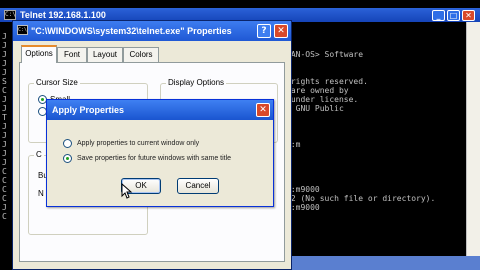  Describe the element at coordinates (57, 83) in the screenshot. I see `cursor-size-label: Cursor Size` at that location.